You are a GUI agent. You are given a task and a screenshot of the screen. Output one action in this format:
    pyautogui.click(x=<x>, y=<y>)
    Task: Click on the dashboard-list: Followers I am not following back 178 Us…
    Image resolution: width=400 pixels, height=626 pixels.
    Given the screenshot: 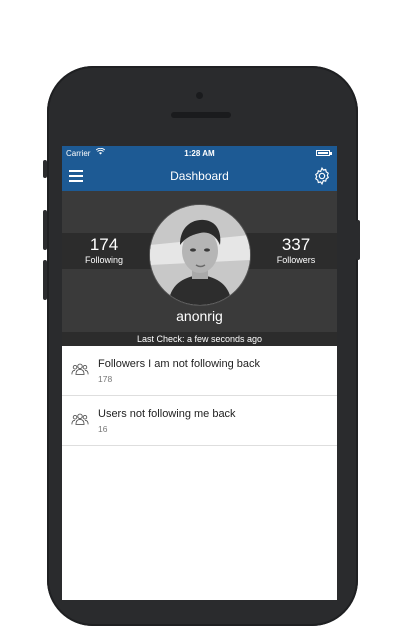 What is the action you would take?
    pyautogui.click(x=199, y=396)
    